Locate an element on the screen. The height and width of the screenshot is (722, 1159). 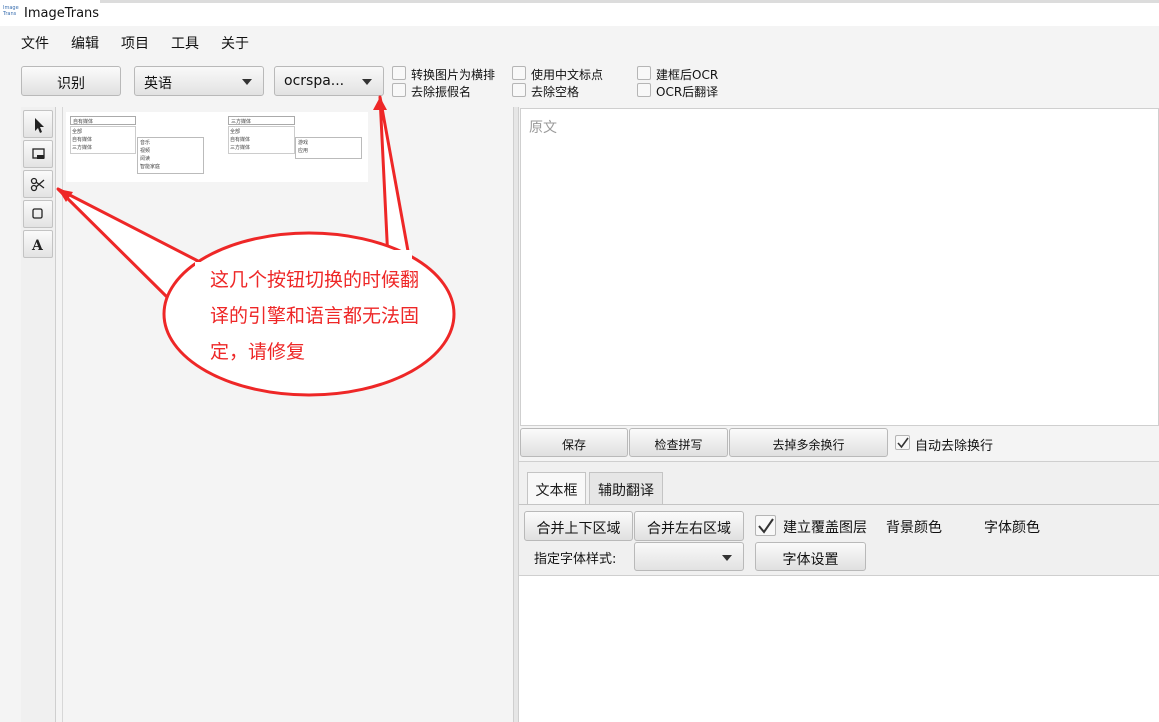
rectangle-tool-button is located at coordinates (38, 214).